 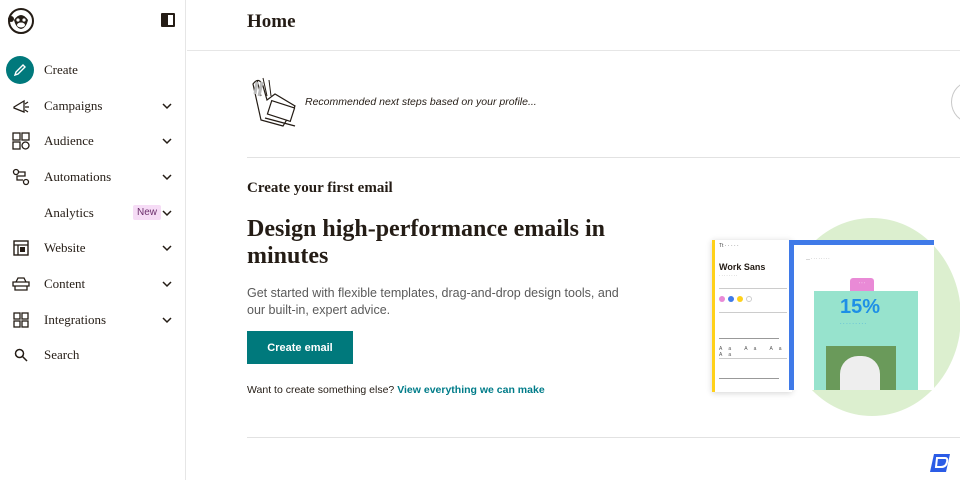 I want to click on sidebar-item-analytics: Analytics New, so click(x=93, y=213).